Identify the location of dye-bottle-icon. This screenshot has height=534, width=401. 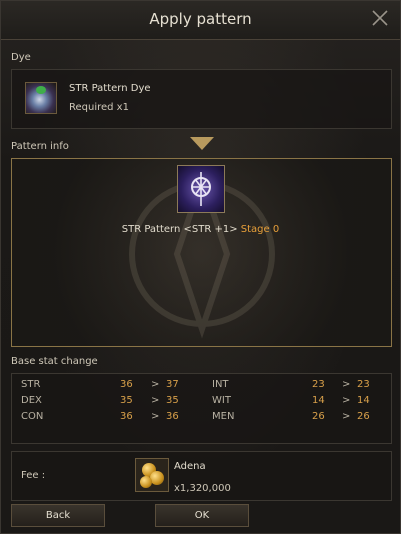
(41, 98).